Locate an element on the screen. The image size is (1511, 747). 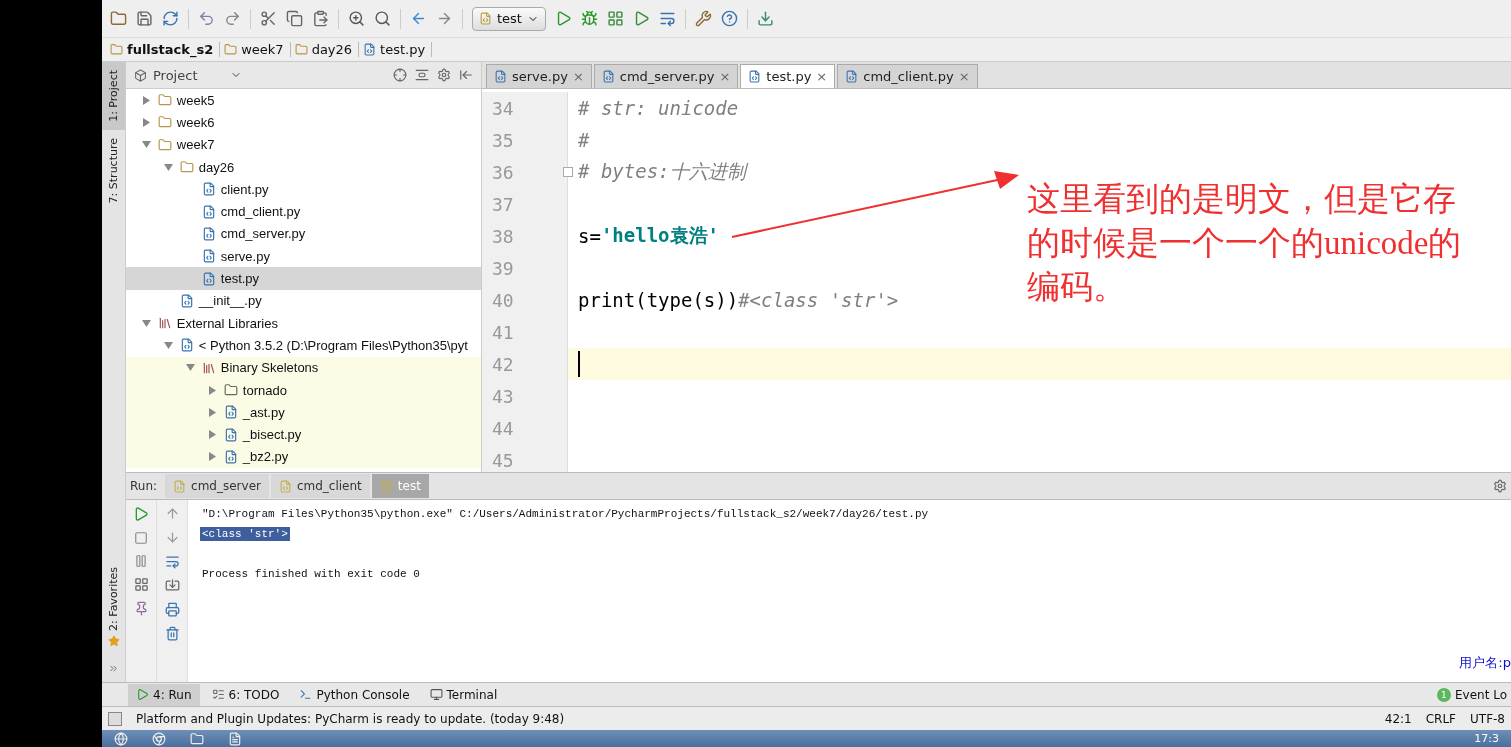
tree-item: __init__.py is located at coordinates (303, 300).